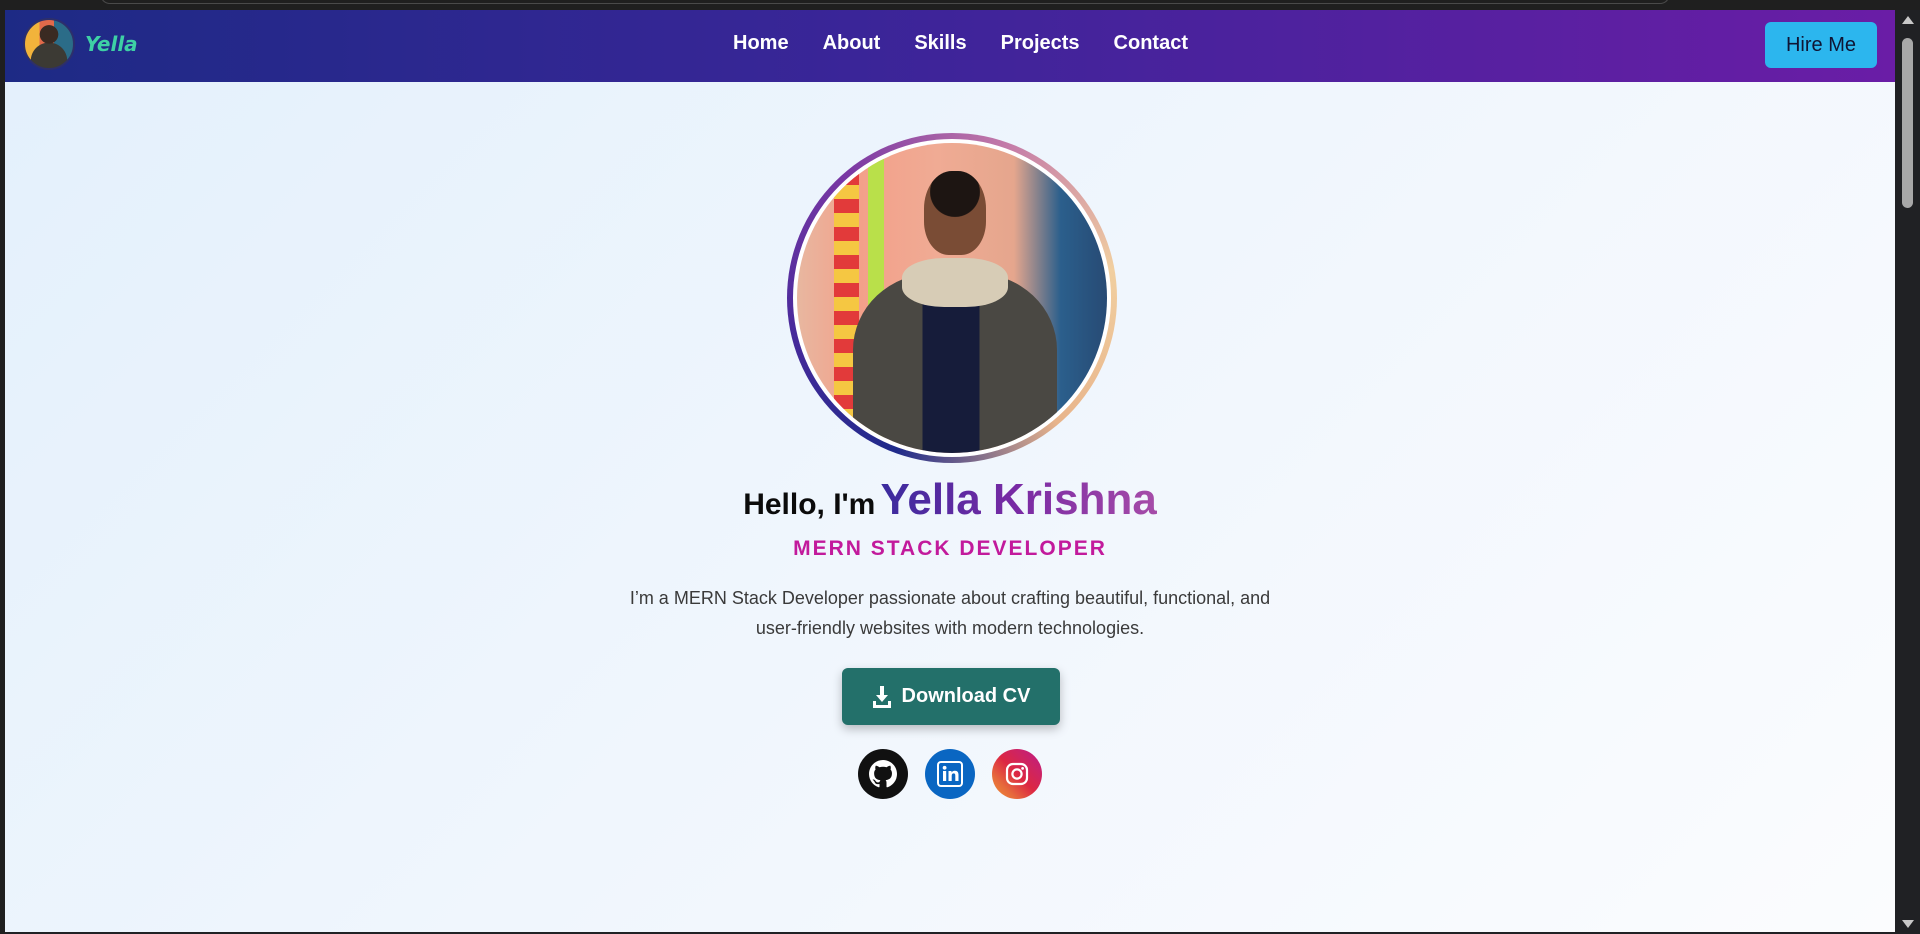 The width and height of the screenshot is (1920, 934). What do you see at coordinates (111, 44) in the screenshot?
I see `brand-name: Yella` at bounding box center [111, 44].